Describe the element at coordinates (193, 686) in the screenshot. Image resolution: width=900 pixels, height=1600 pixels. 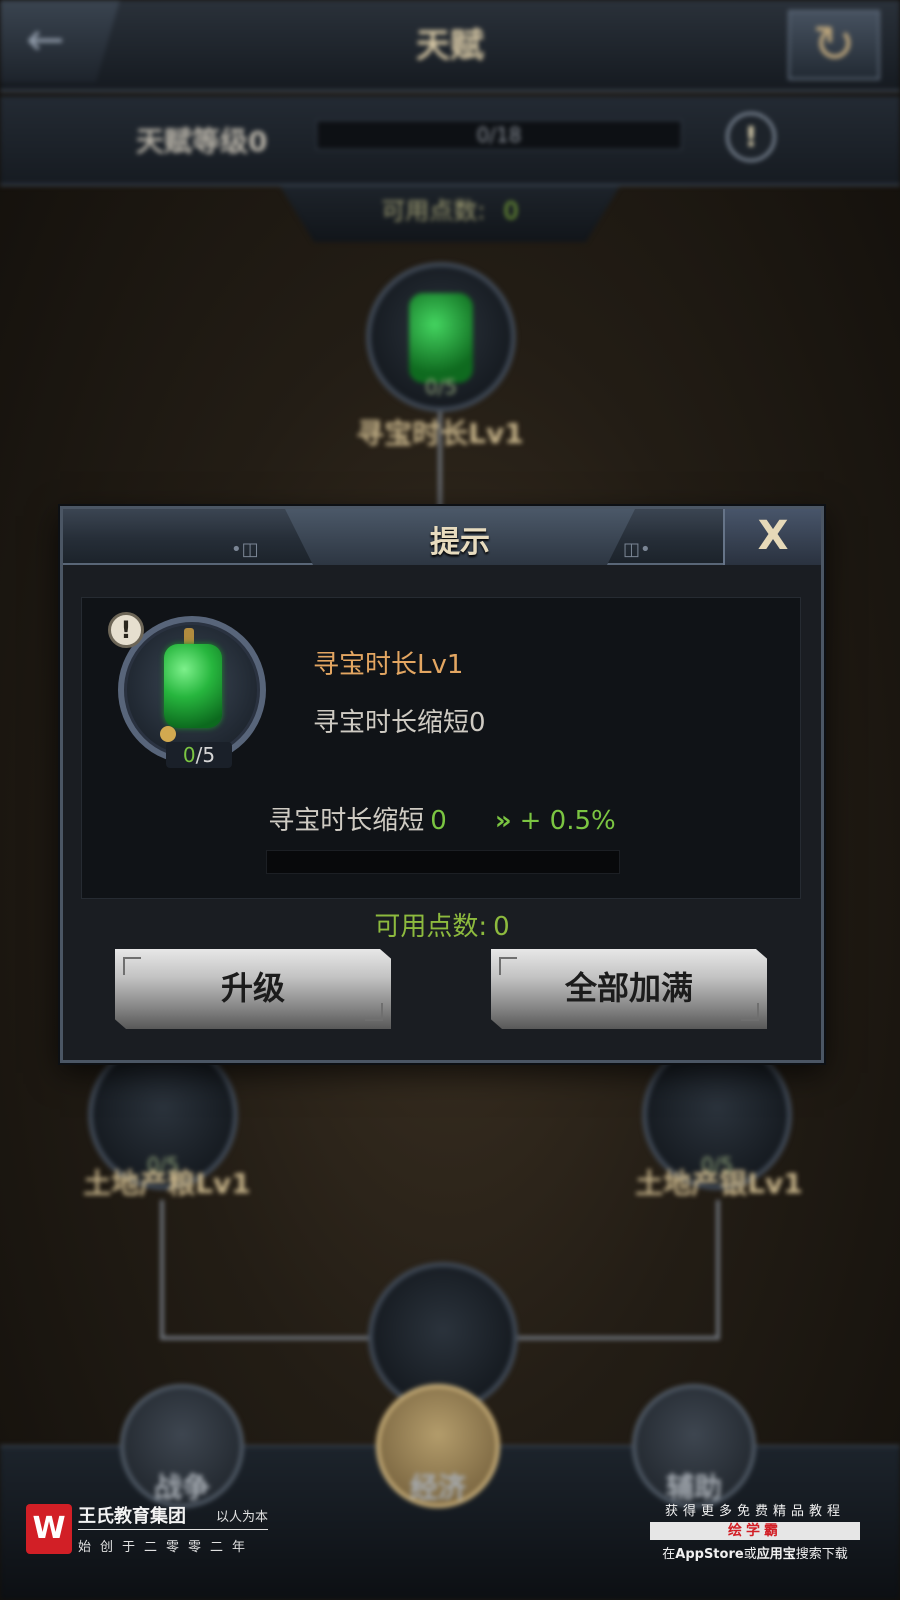
I see `jade-pendant-icon` at that location.